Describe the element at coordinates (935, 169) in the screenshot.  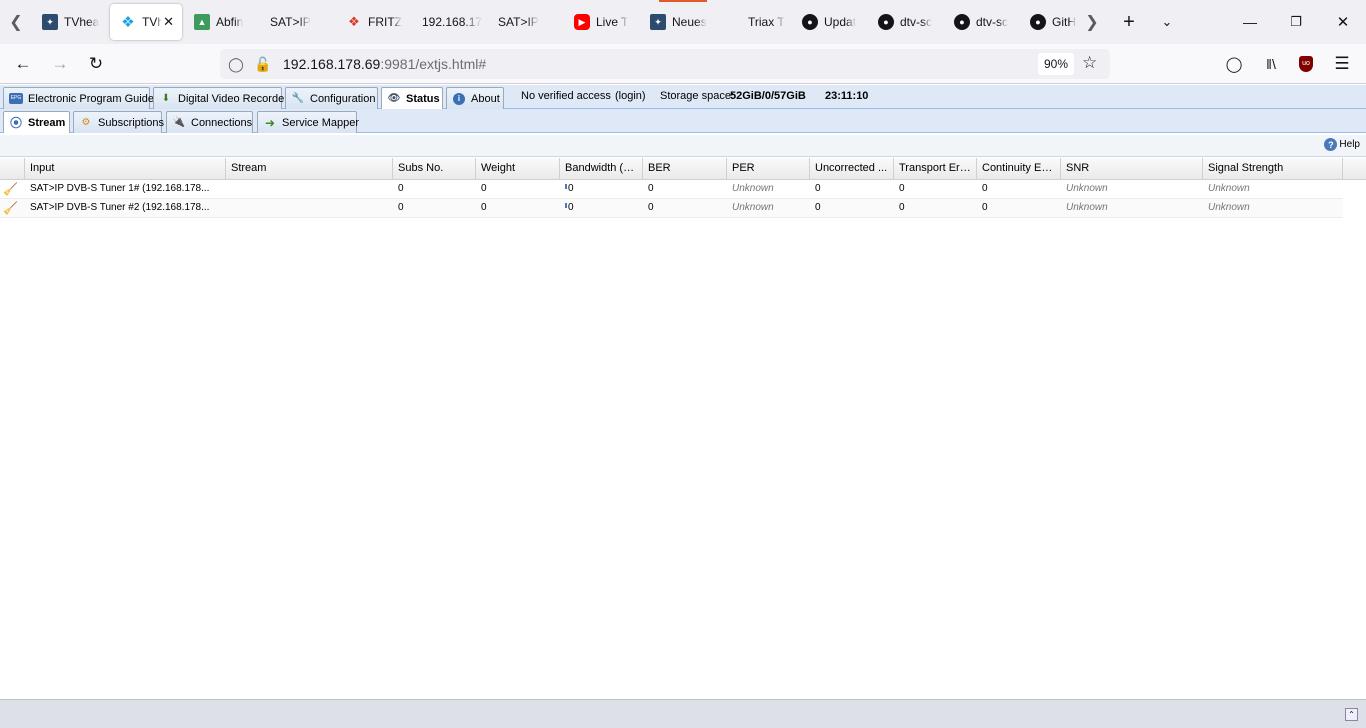
I see `column-header-transport-errors: Transport Errors` at that location.